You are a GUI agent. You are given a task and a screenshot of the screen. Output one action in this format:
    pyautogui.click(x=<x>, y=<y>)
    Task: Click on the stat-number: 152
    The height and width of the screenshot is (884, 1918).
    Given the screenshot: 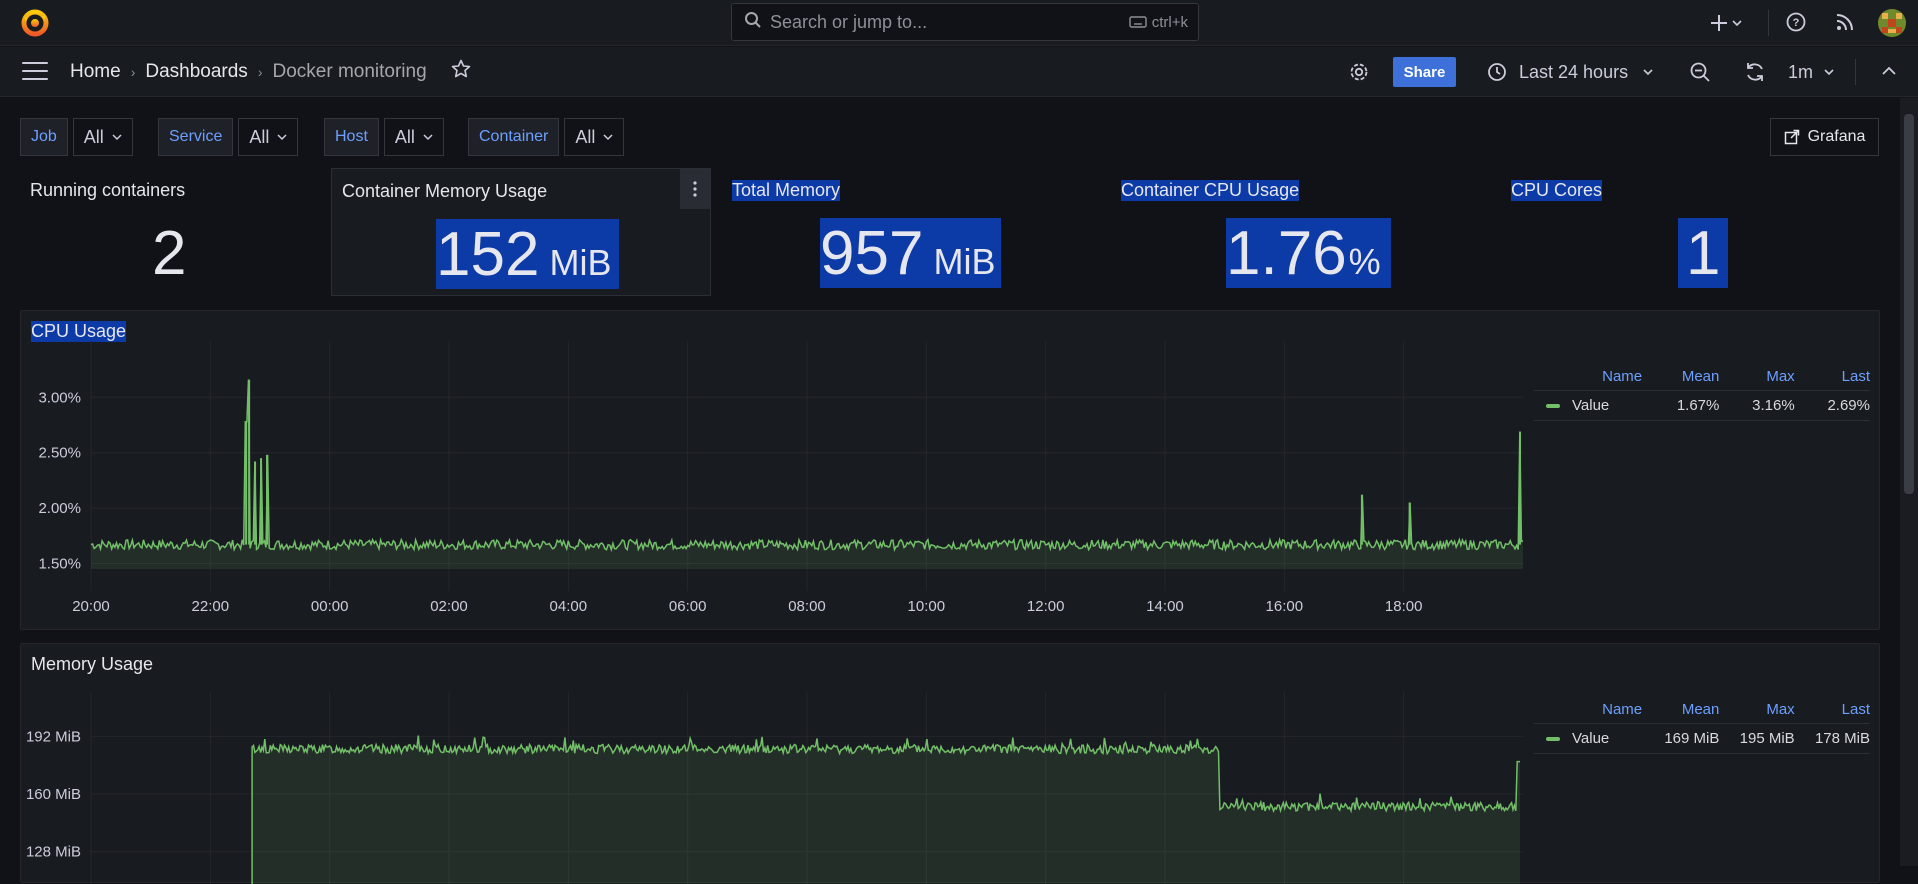 What is the action you would take?
    pyautogui.click(x=488, y=254)
    